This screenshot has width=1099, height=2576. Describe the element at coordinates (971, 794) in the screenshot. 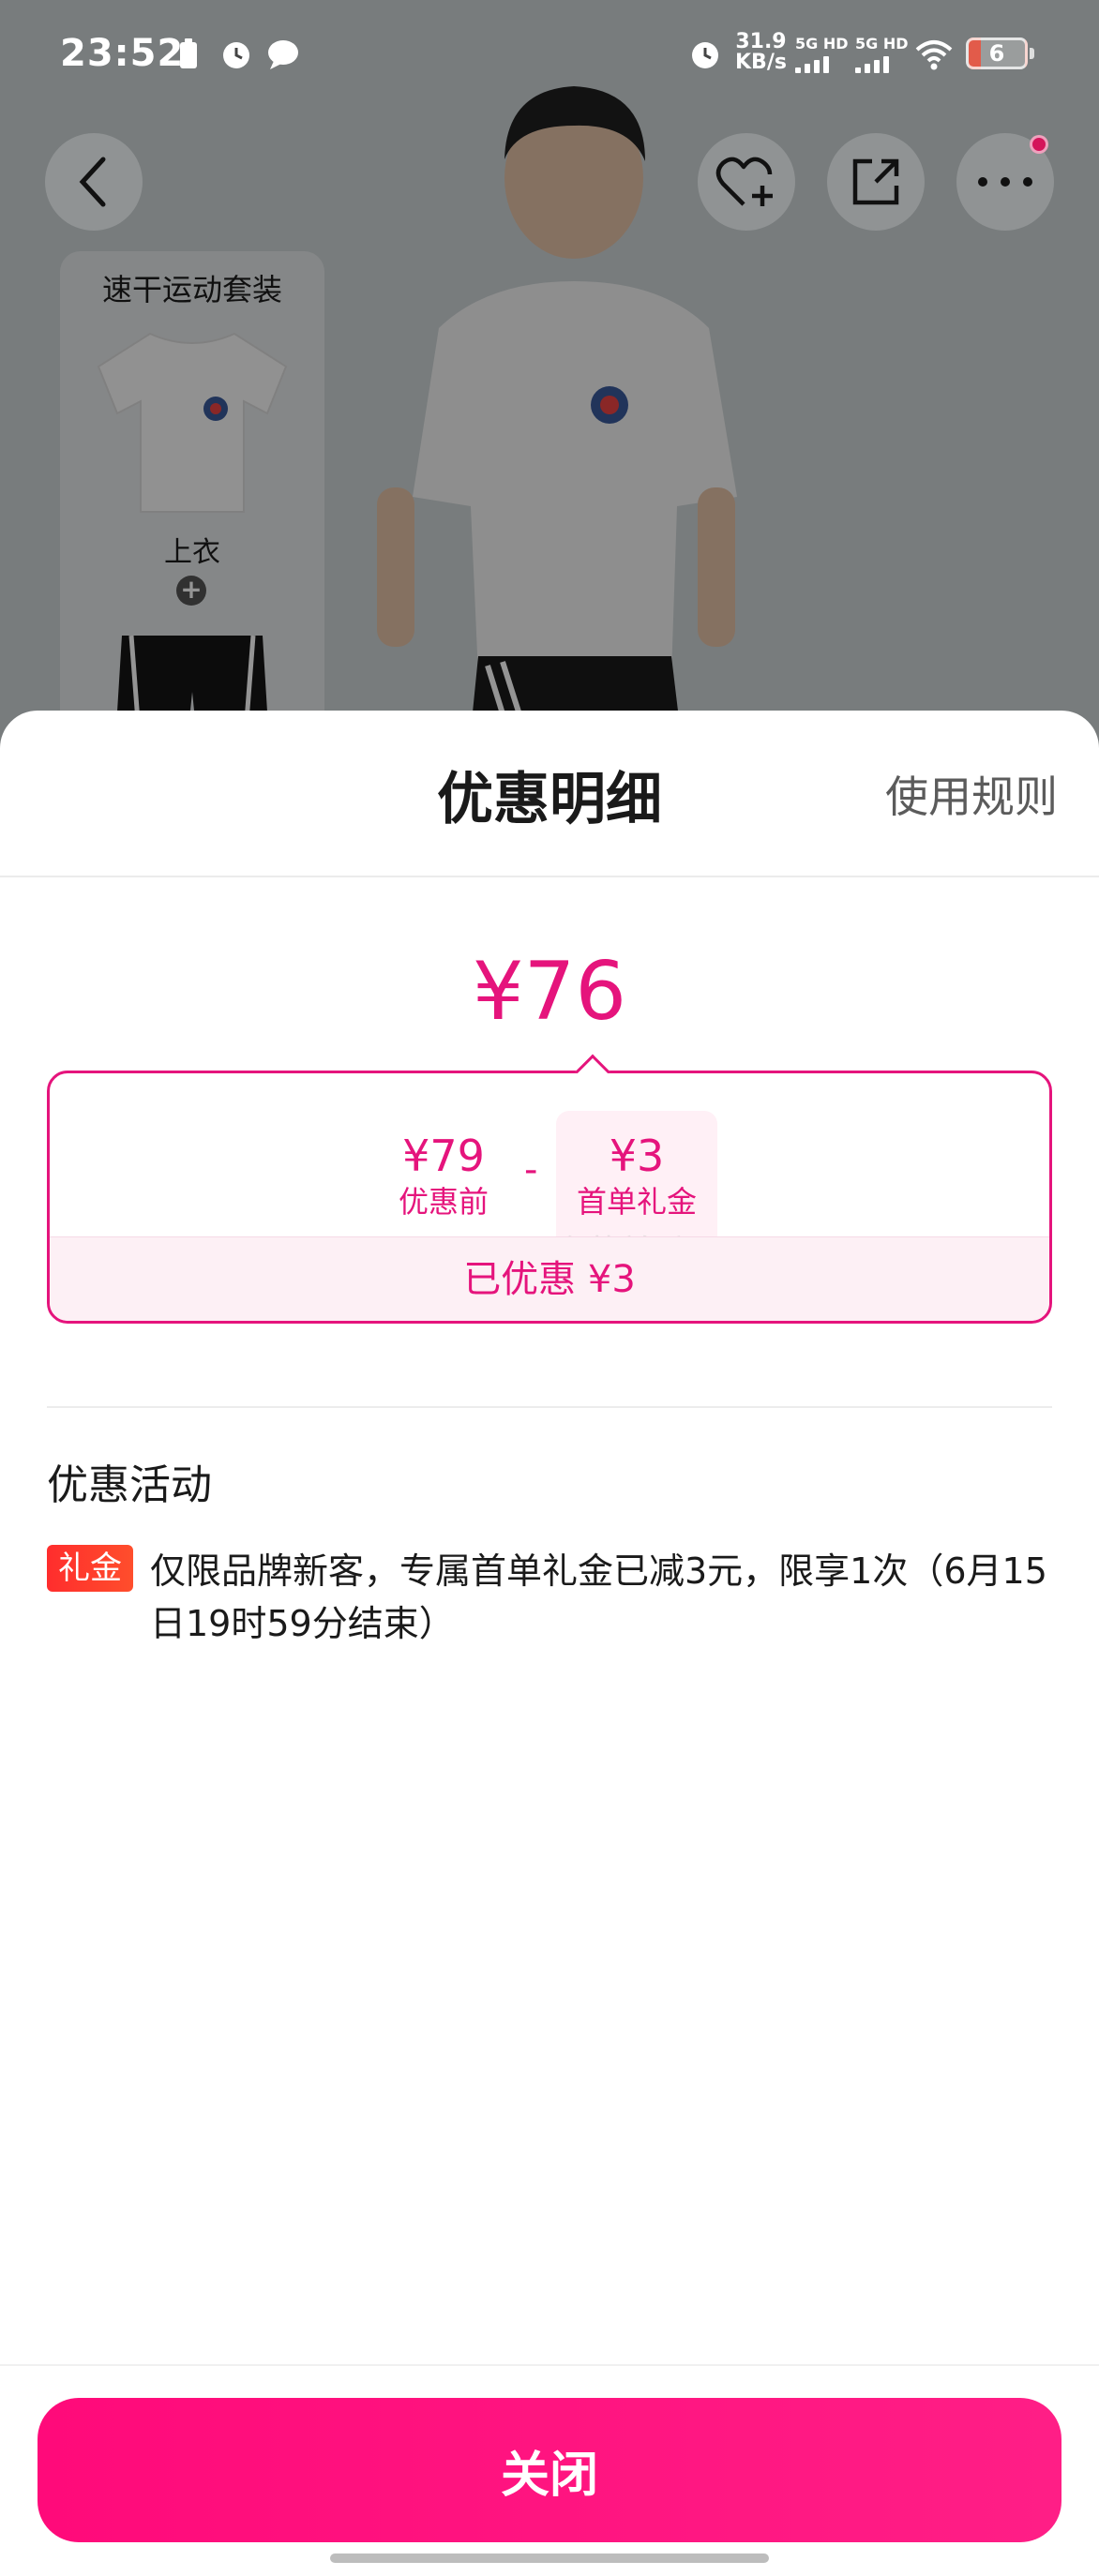

I see `usage-rules-link: 使用规则` at that location.